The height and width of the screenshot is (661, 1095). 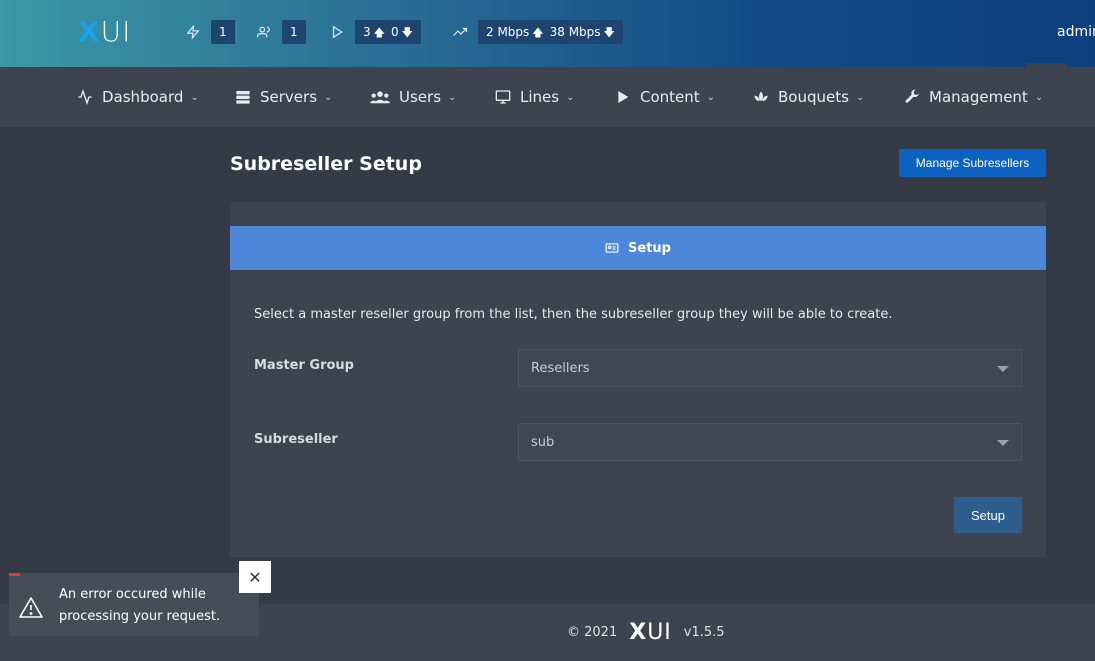 What do you see at coordinates (978, 97) in the screenshot?
I see `nav-management-label: Management` at bounding box center [978, 97].